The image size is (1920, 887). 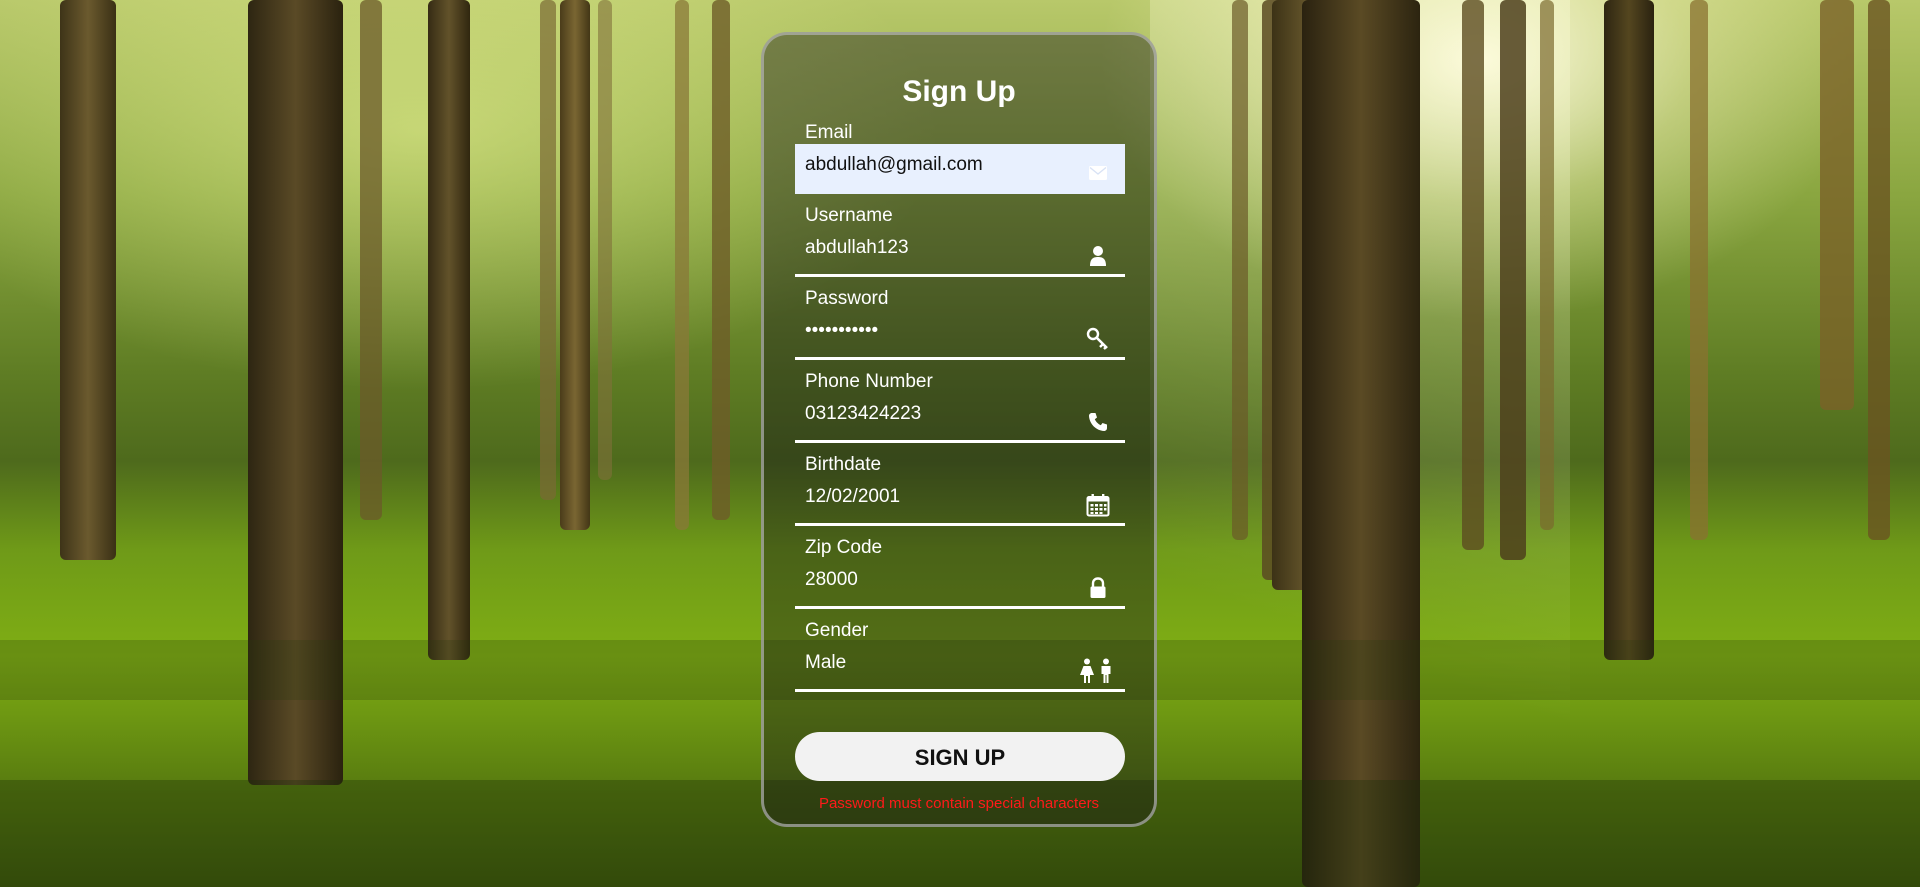 I want to click on username-field-group: Username abdullah123, so click(x=960, y=246).